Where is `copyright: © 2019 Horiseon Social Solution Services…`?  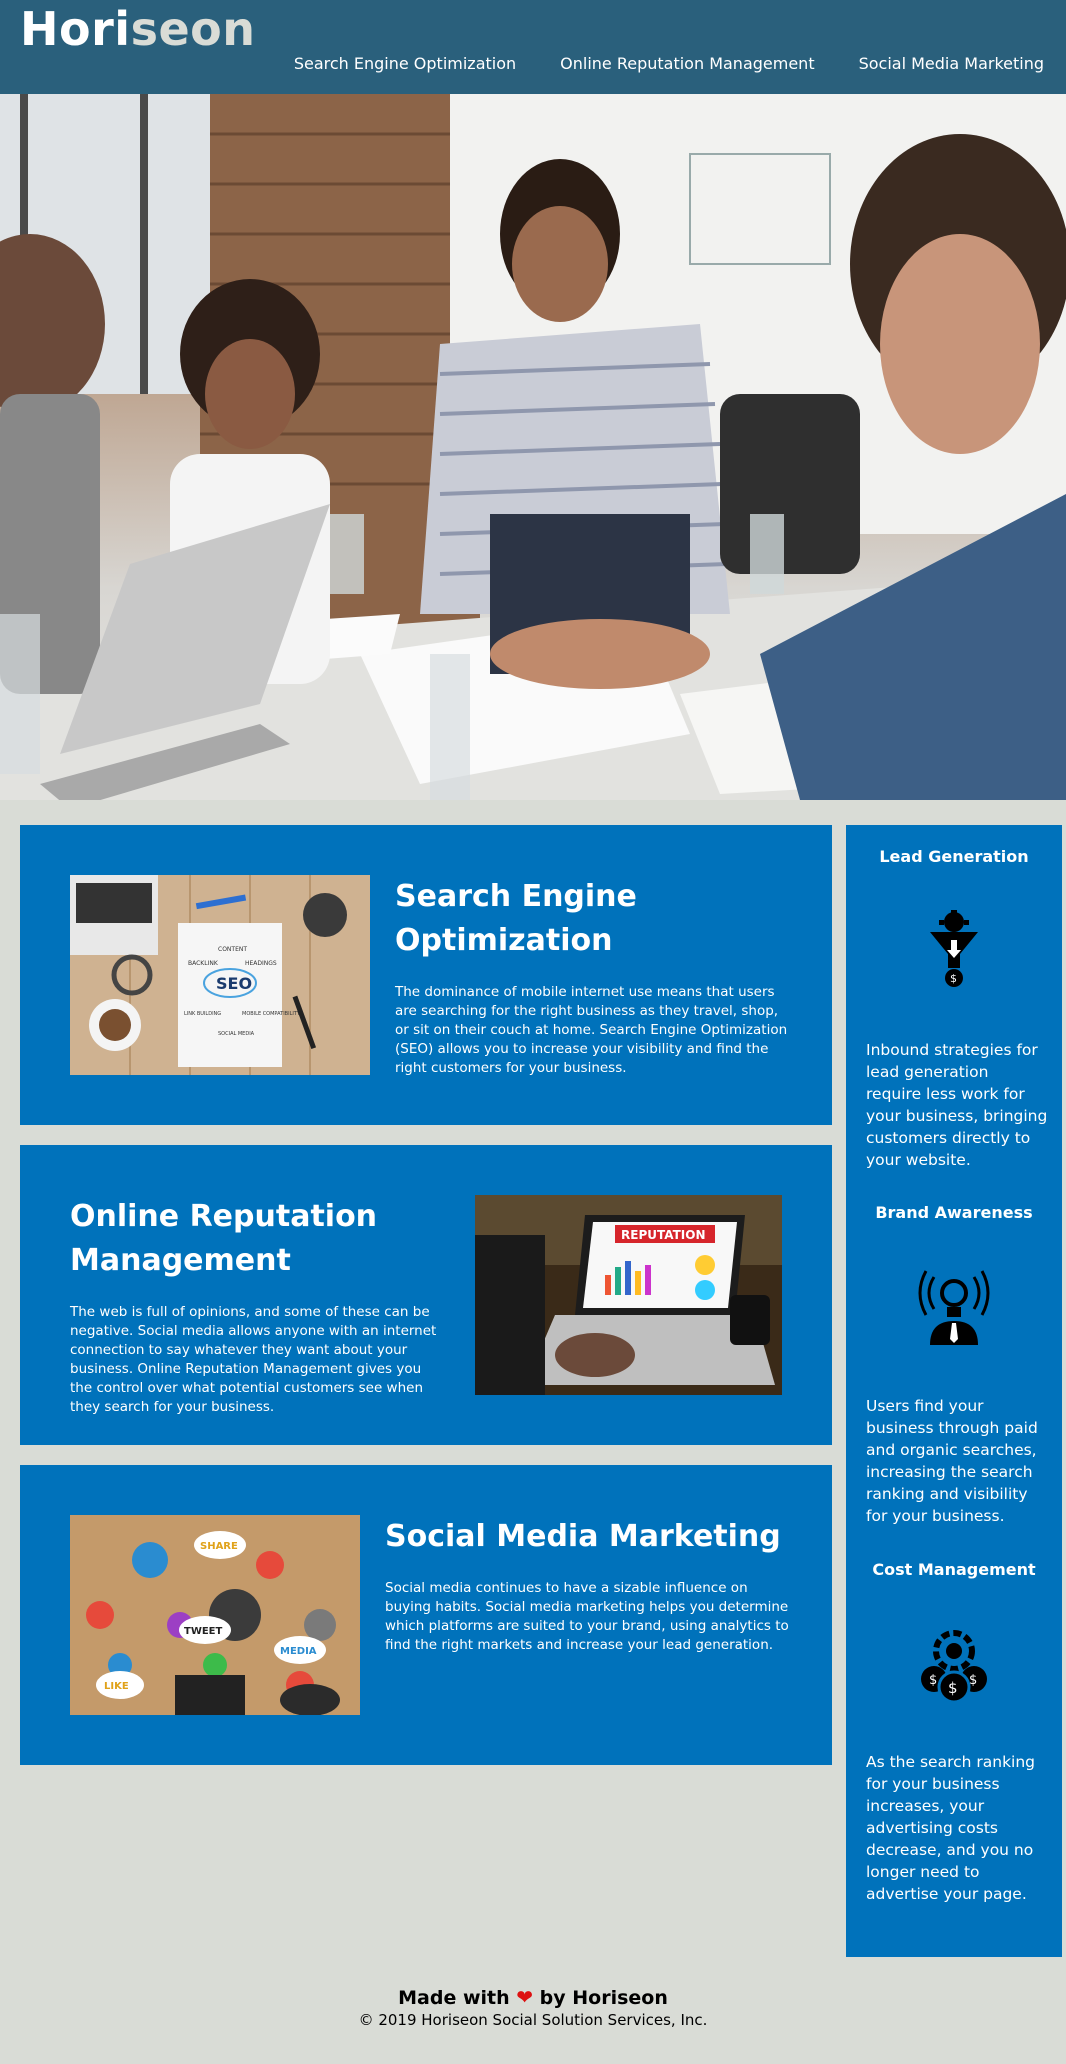
copyright: © 2019 Horiseon Social Solution Services… is located at coordinates (533, 2020).